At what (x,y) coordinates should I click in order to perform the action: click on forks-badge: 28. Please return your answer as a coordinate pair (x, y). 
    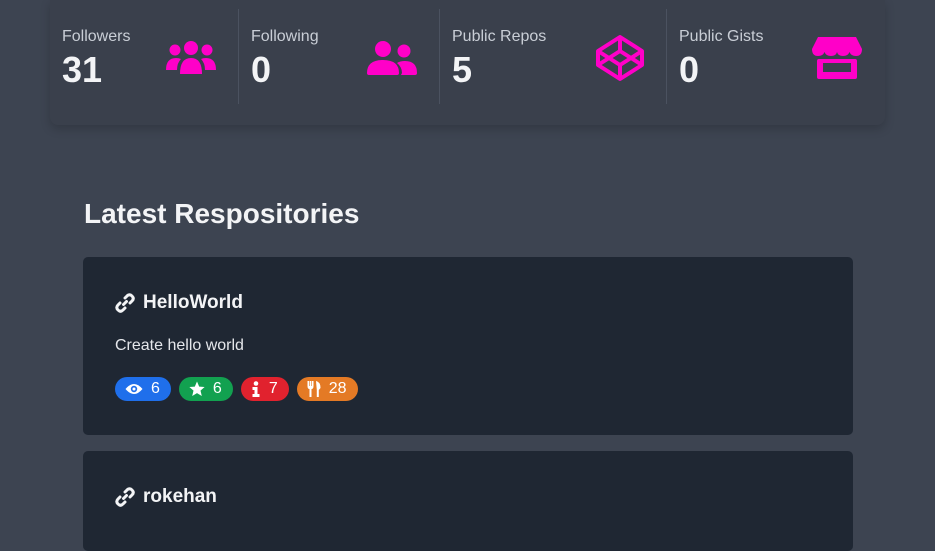
    Looking at the image, I should click on (327, 389).